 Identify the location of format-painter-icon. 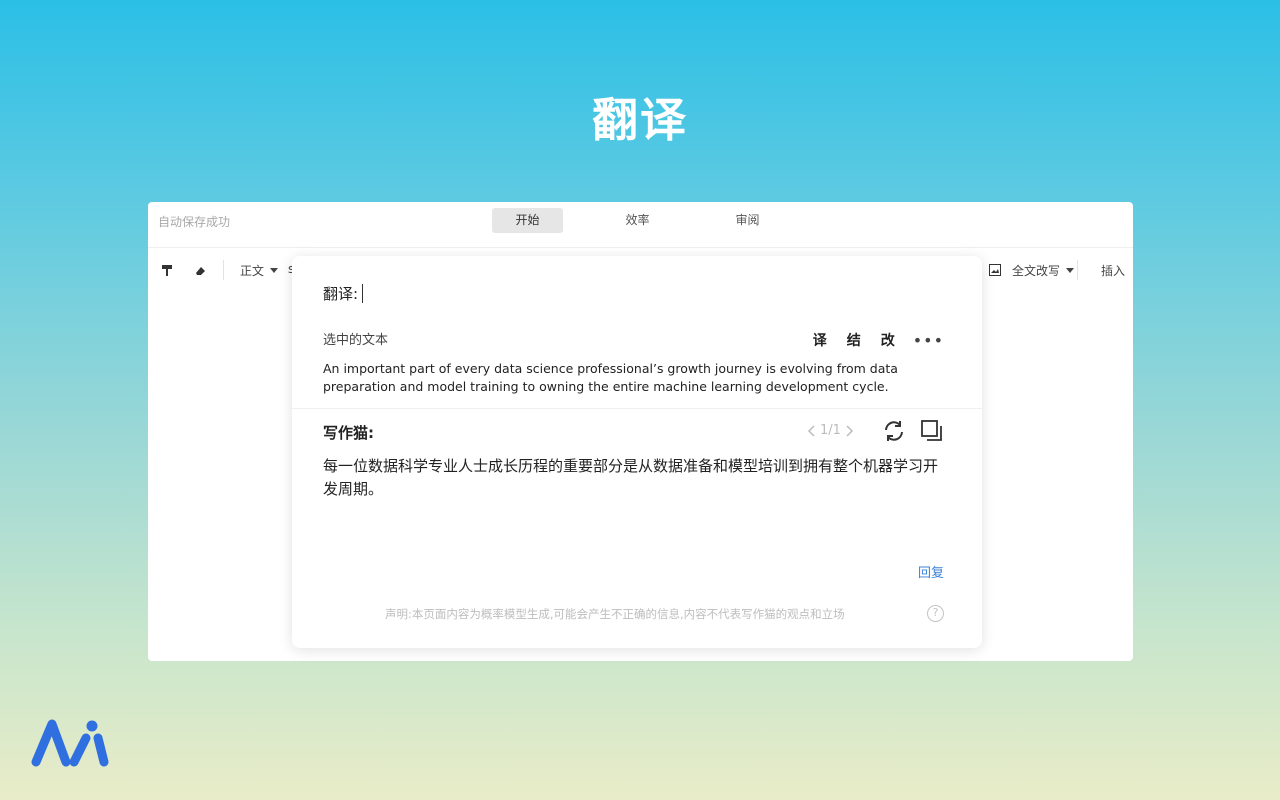
(167, 270).